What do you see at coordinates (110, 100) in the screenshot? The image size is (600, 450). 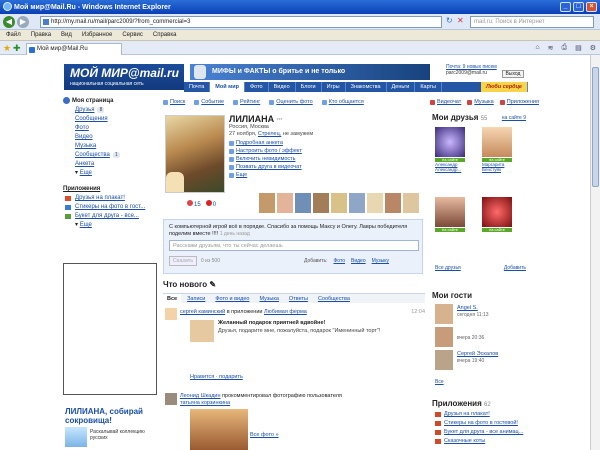 I see `my-page-heading: Моя страница` at bounding box center [110, 100].